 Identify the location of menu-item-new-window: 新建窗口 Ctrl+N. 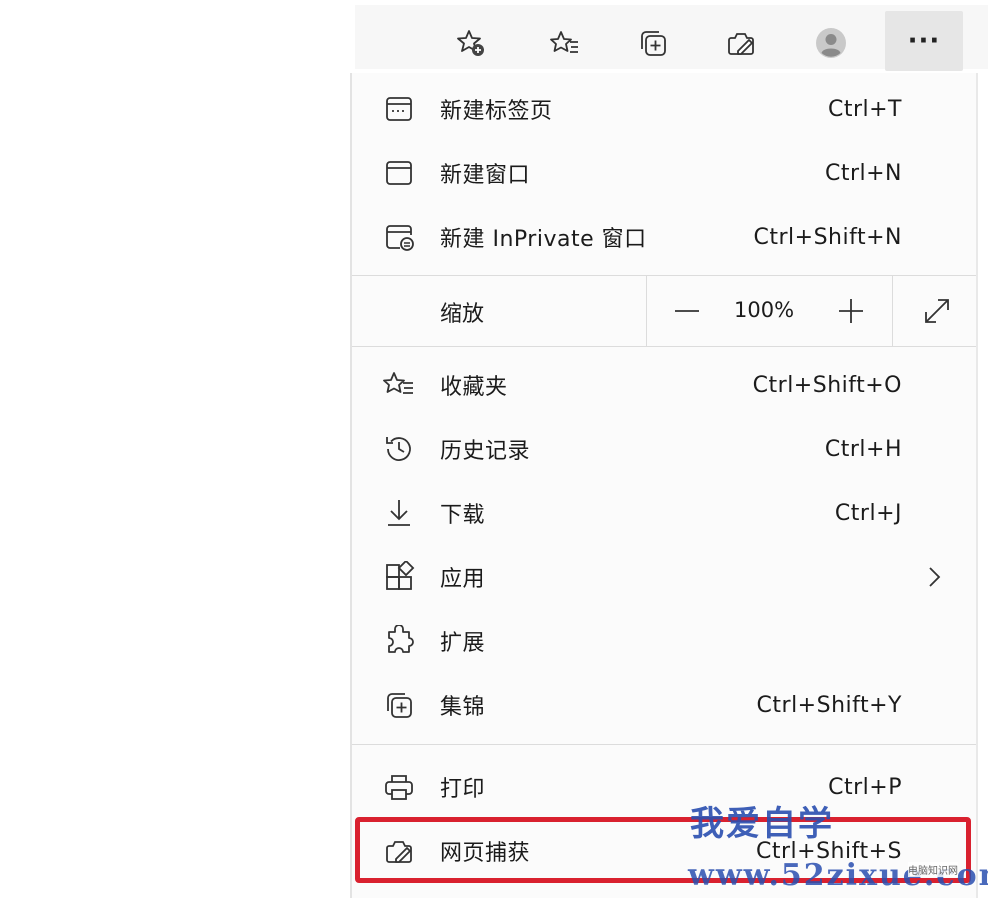
(664, 173).